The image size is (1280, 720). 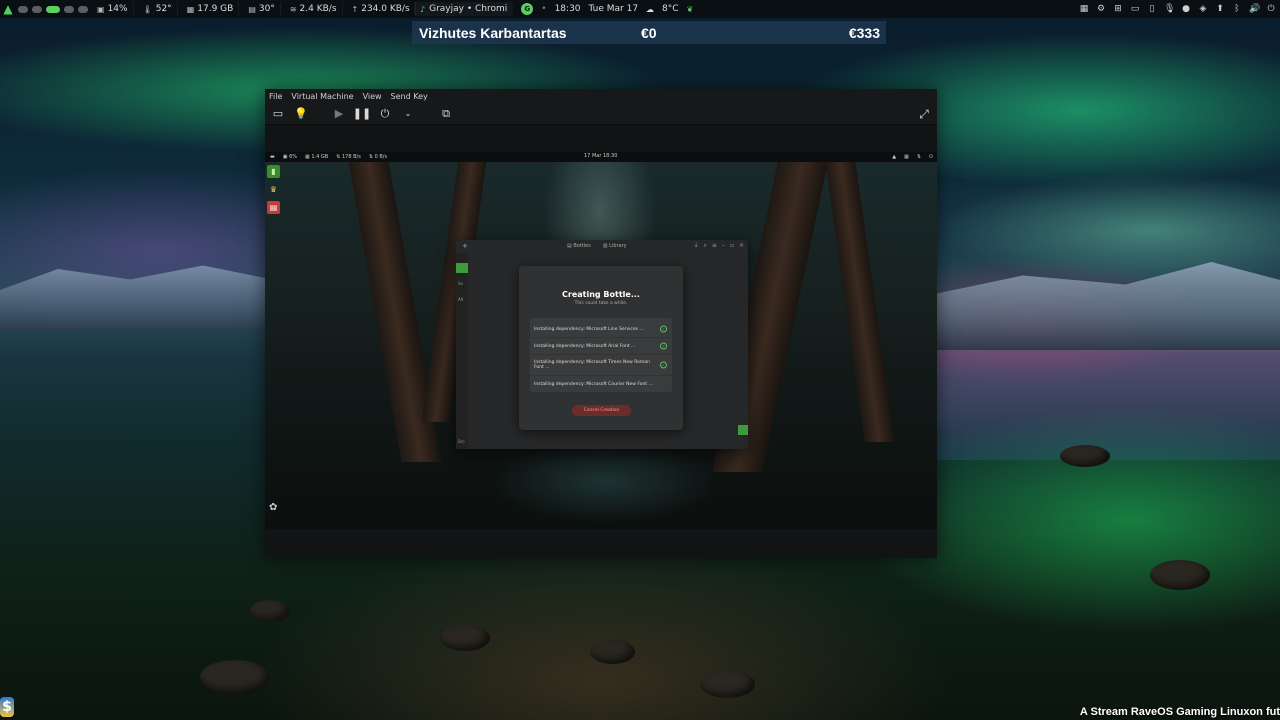 What do you see at coordinates (275, 508) in the screenshot?
I see `guest-apps-icon: ✿` at bounding box center [275, 508].